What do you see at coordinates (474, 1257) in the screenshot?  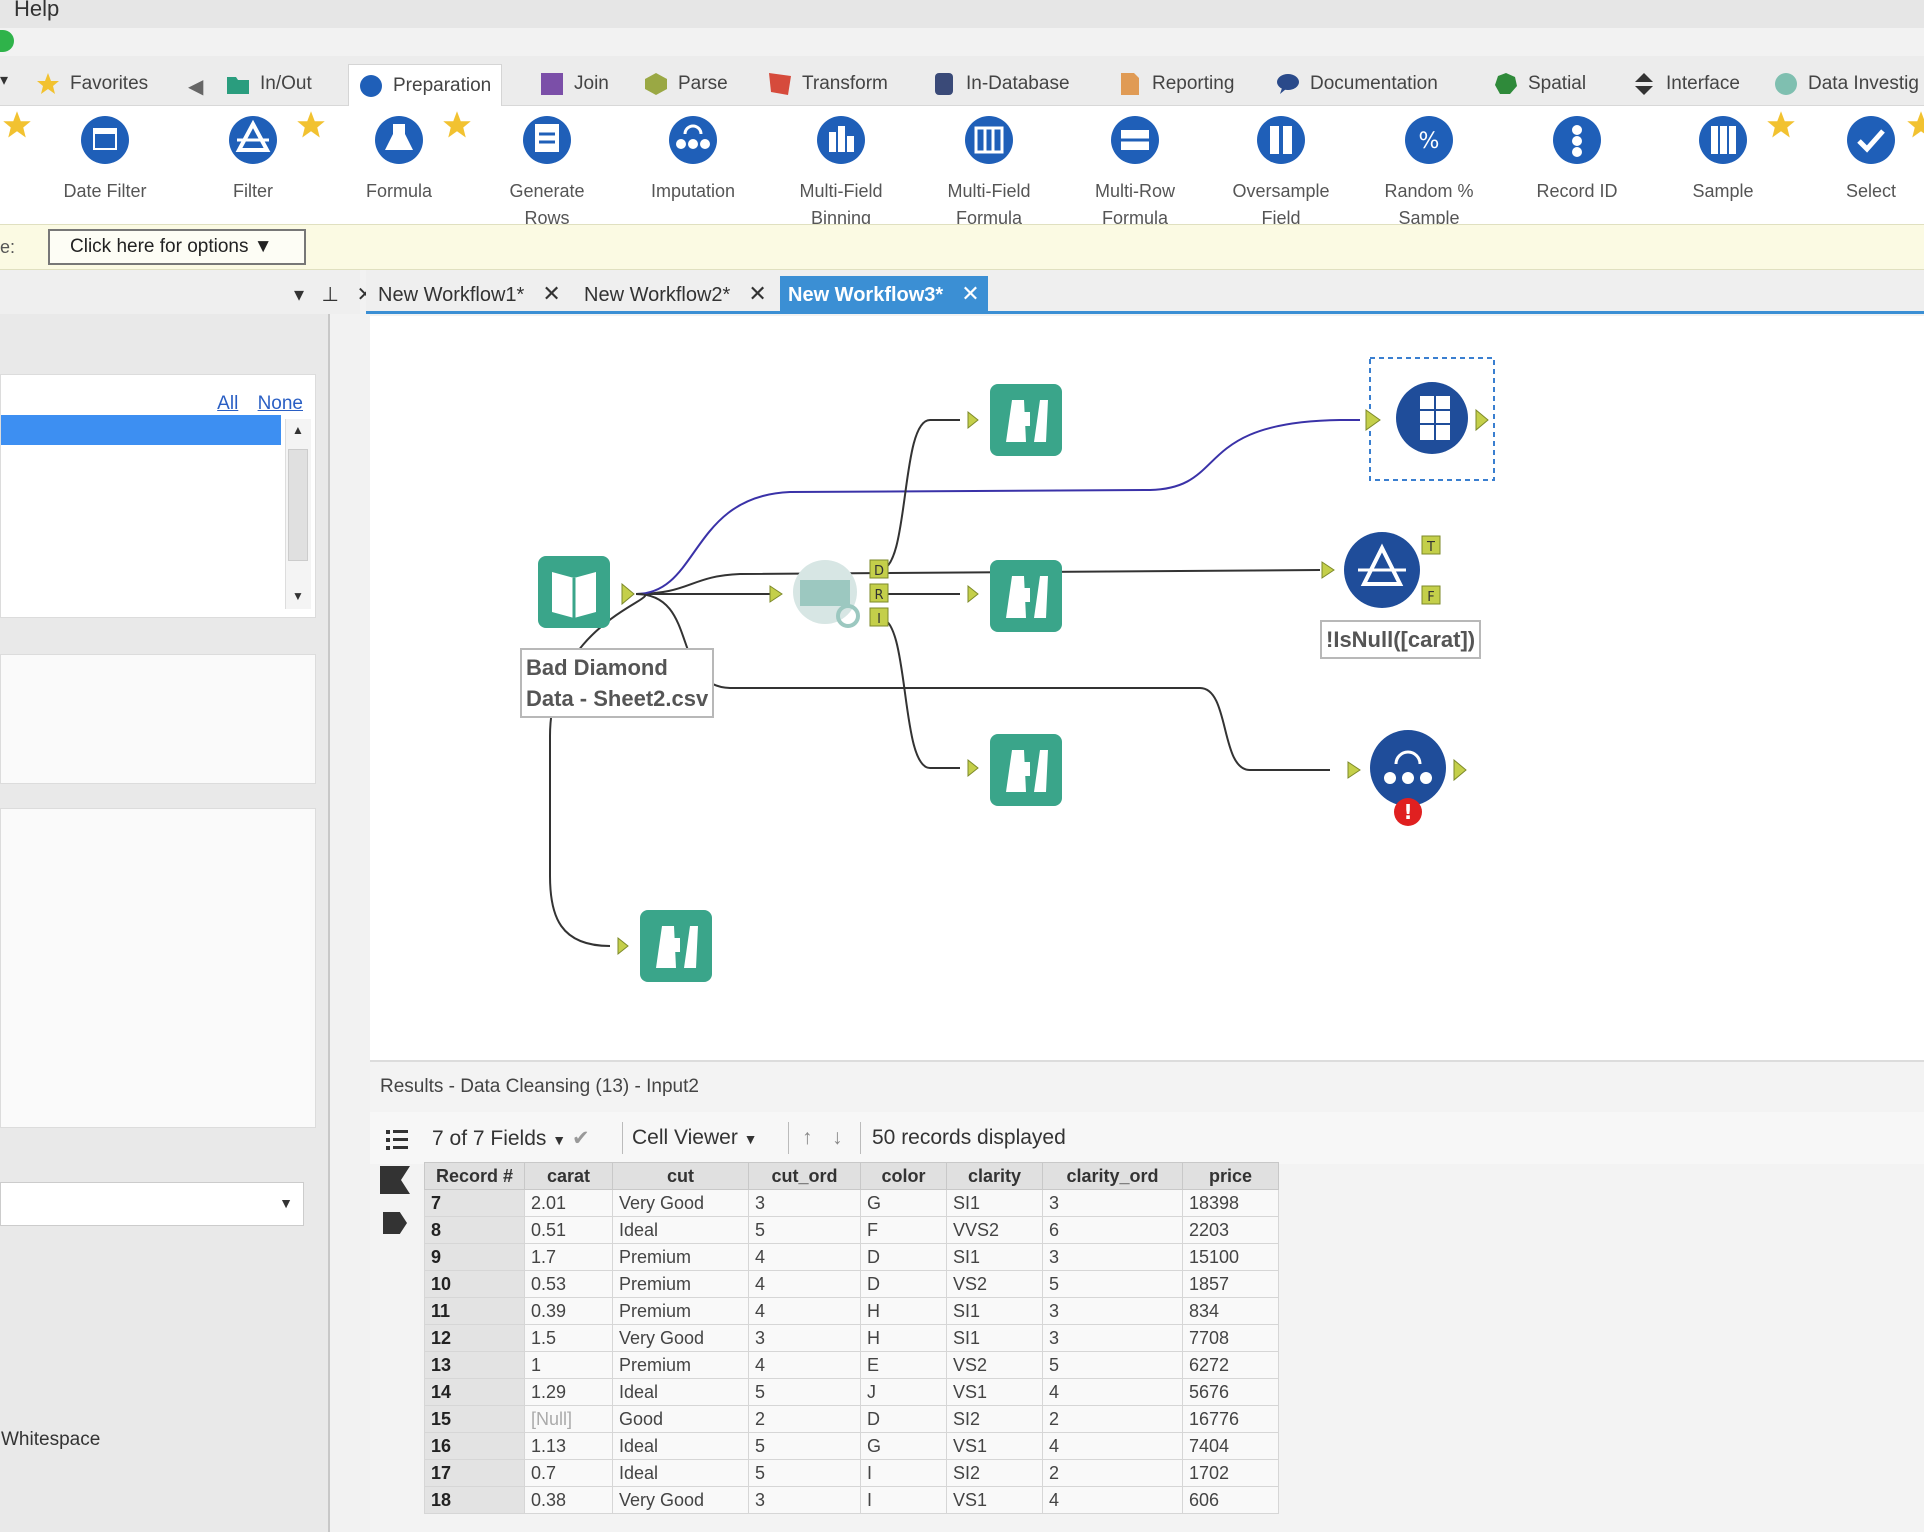 I see `record-number-cell: 9` at bounding box center [474, 1257].